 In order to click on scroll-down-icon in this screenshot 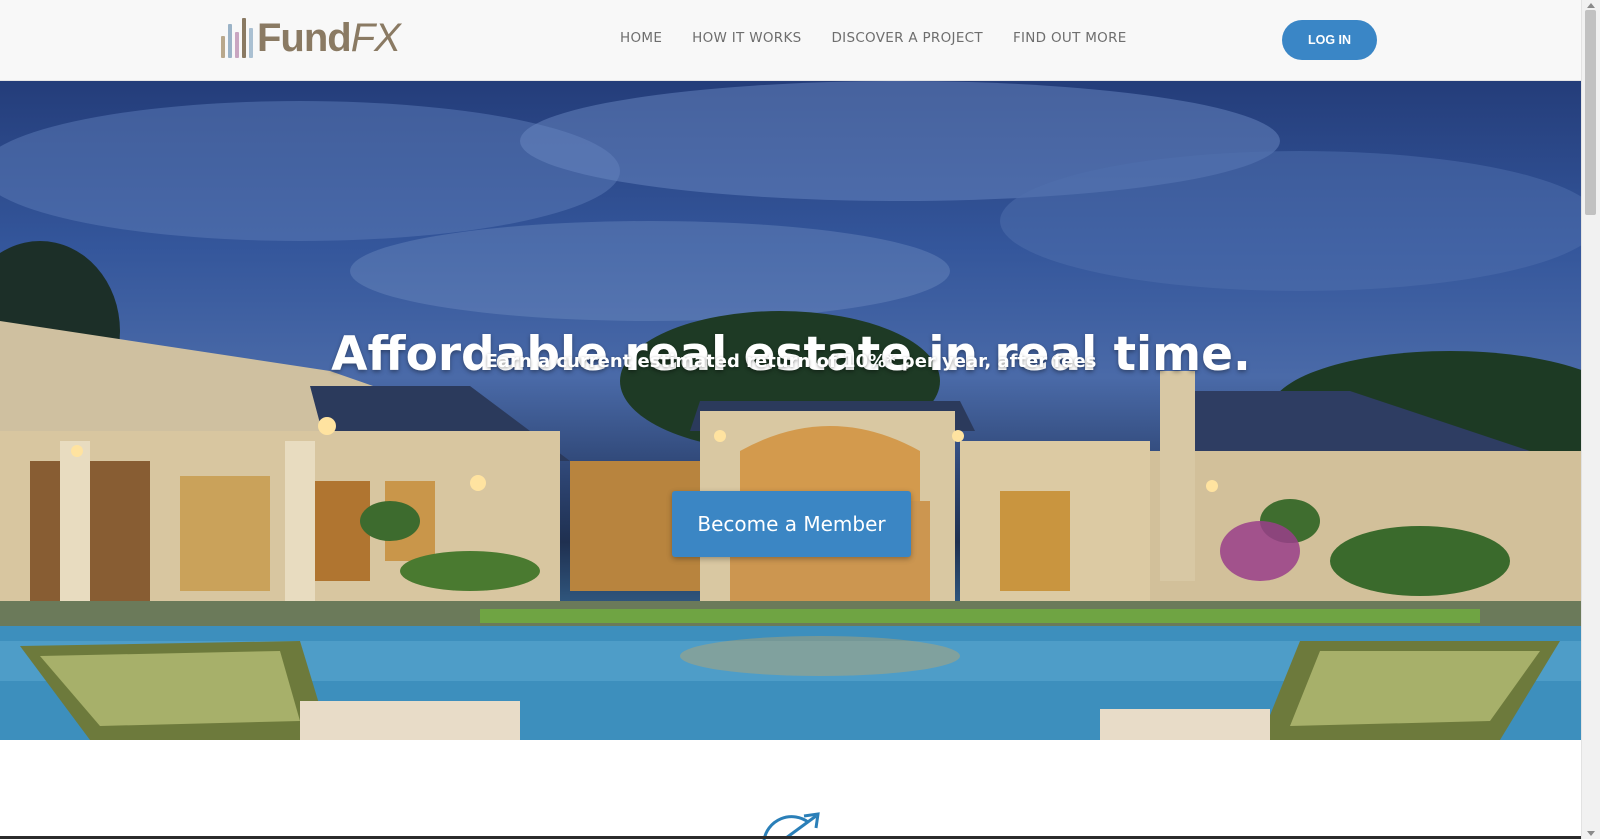, I will do `click(1591, 833)`.